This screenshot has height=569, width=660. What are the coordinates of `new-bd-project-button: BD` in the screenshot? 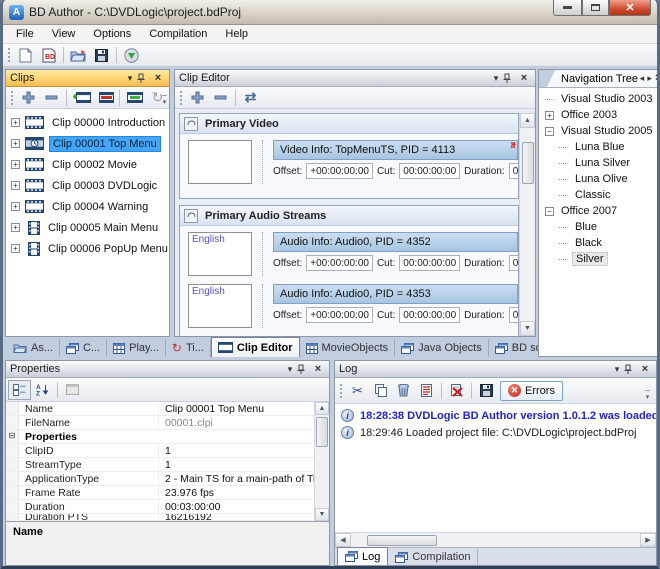 It's located at (48, 55).